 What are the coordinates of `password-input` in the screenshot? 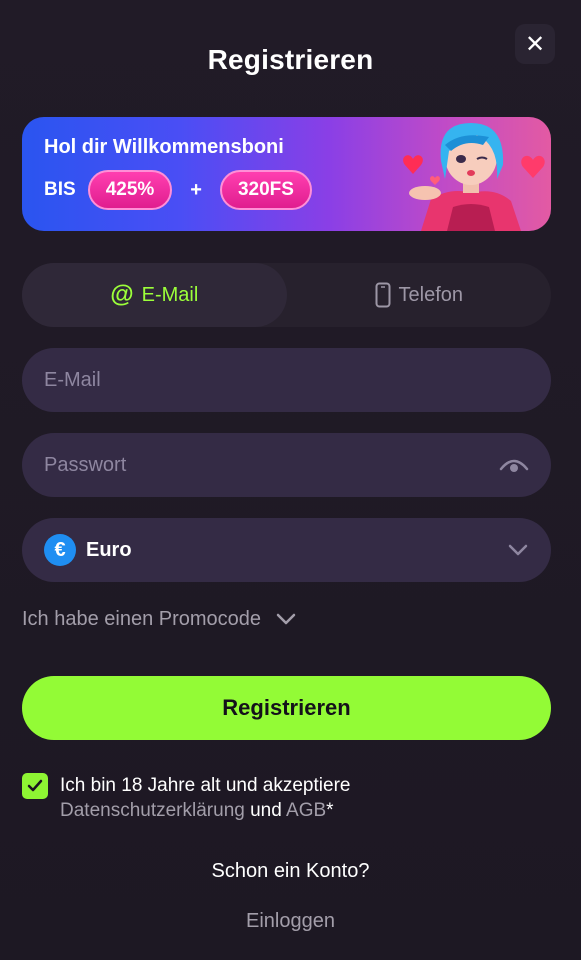 It's located at (271, 465).